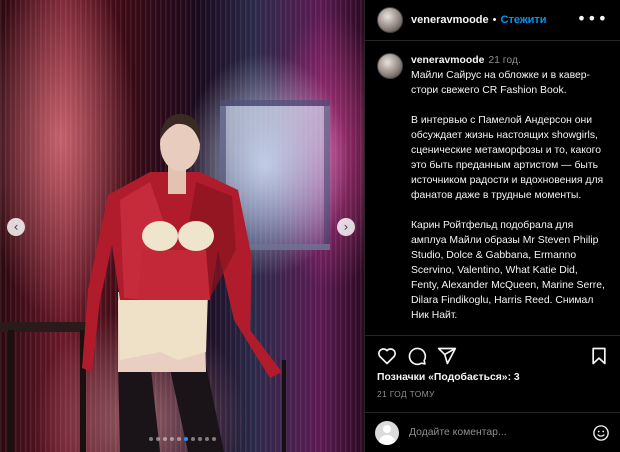 The image size is (620, 452). I want to click on emoji-icon, so click(601, 433).